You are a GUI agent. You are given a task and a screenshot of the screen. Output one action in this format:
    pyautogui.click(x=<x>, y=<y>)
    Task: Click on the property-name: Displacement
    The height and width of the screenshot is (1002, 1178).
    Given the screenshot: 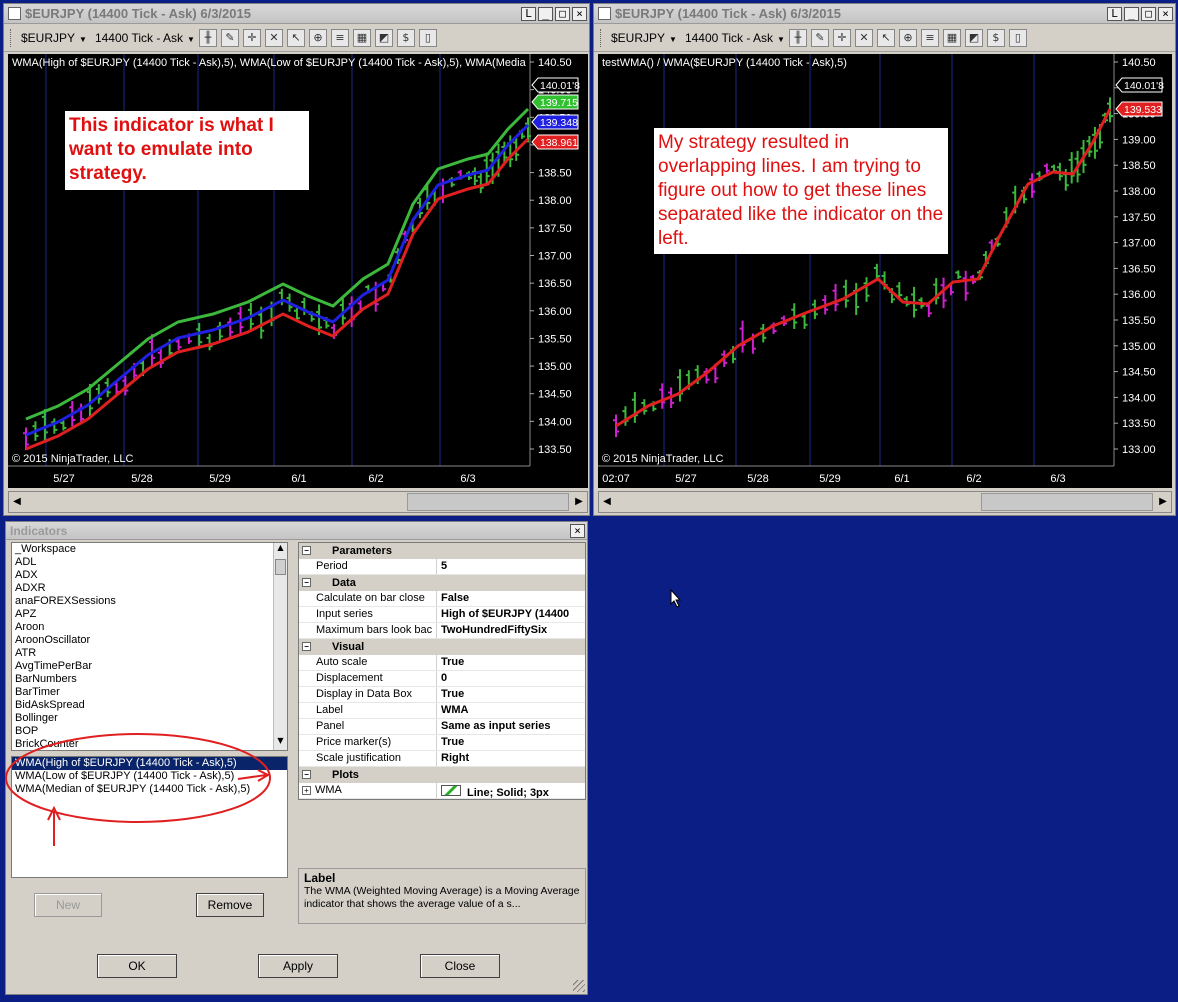 What is the action you would take?
    pyautogui.click(x=368, y=678)
    